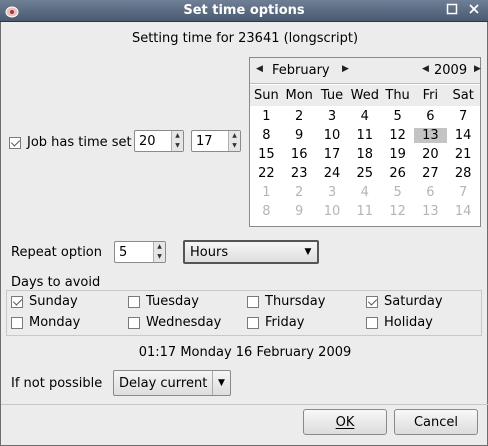 The width and height of the screenshot is (488, 446). I want to click on ok-label: OK, so click(345, 422).